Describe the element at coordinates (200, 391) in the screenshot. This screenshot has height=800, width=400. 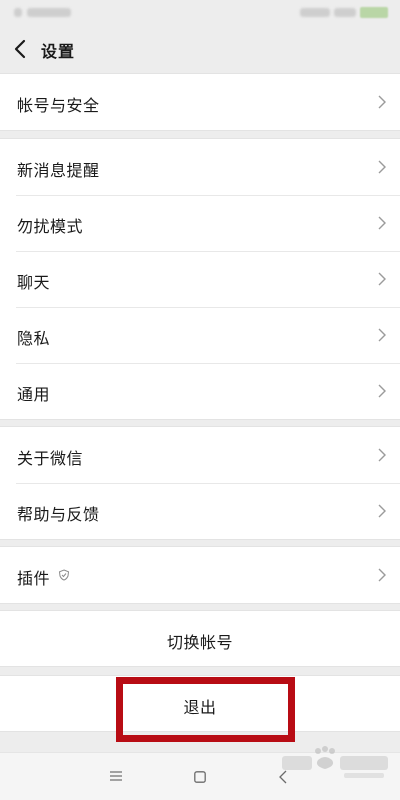
I see `settings-item-general: 通用` at that location.